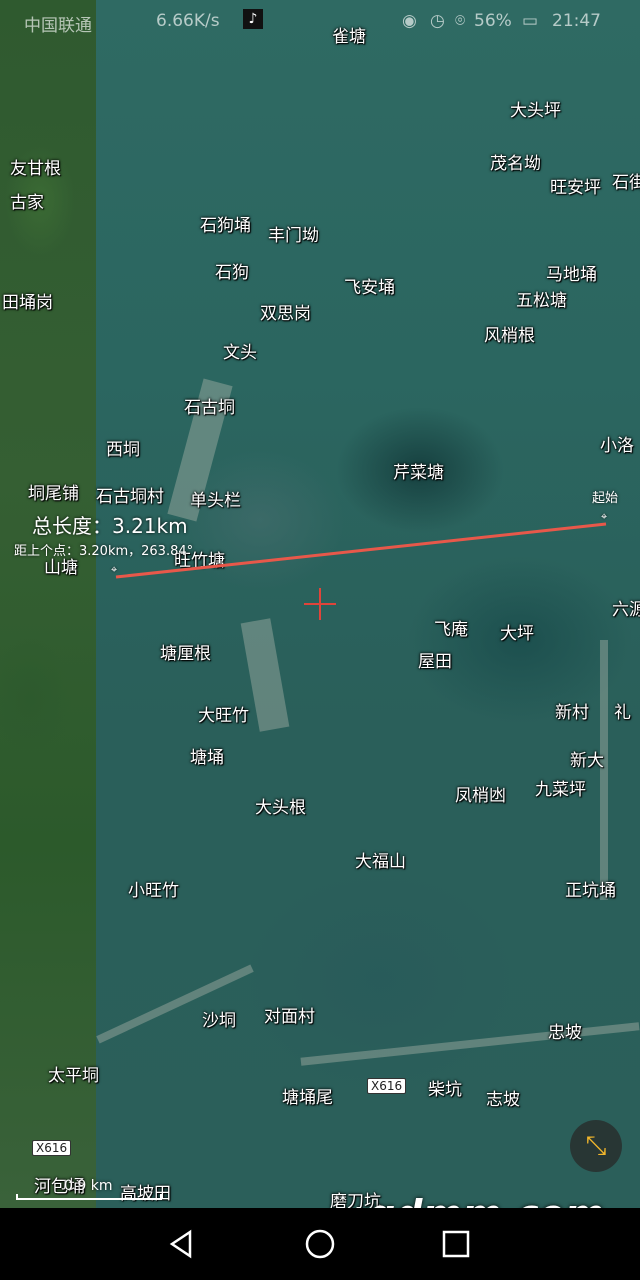  I want to click on scale-label: 0.9 km, so click(88, 1186).